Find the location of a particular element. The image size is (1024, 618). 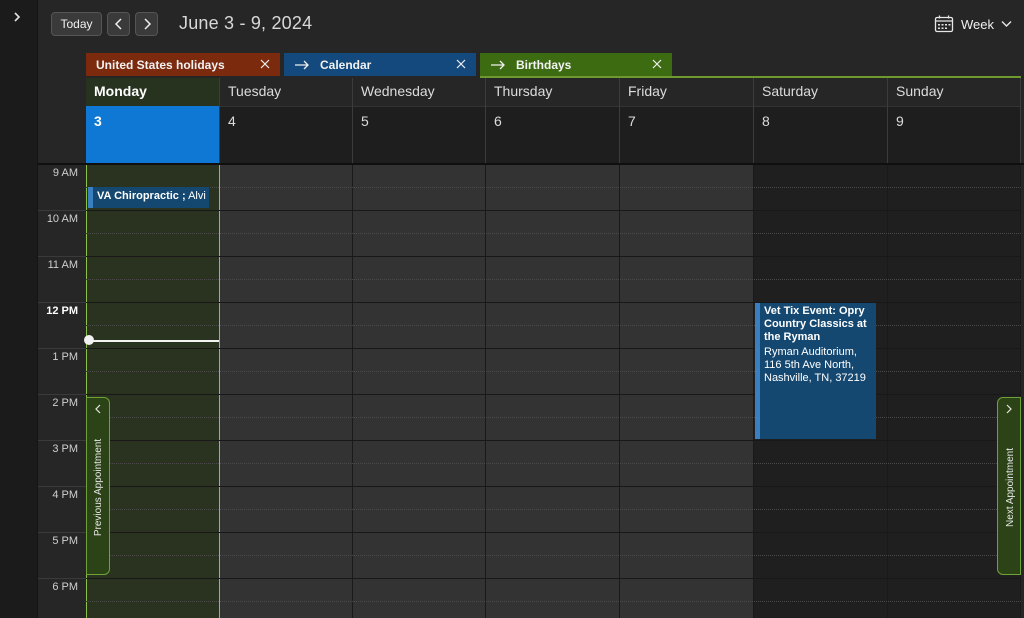

next-appointment-label: Next Appointment is located at coordinates (1010, 487).